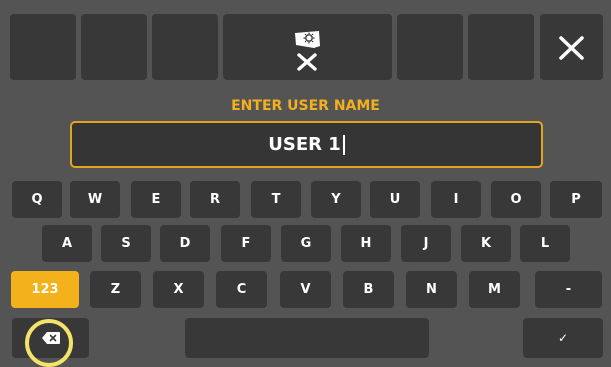 This screenshot has width=611, height=367. Describe the element at coordinates (305, 106) in the screenshot. I see `page-title: ENTER USER NAME` at that location.